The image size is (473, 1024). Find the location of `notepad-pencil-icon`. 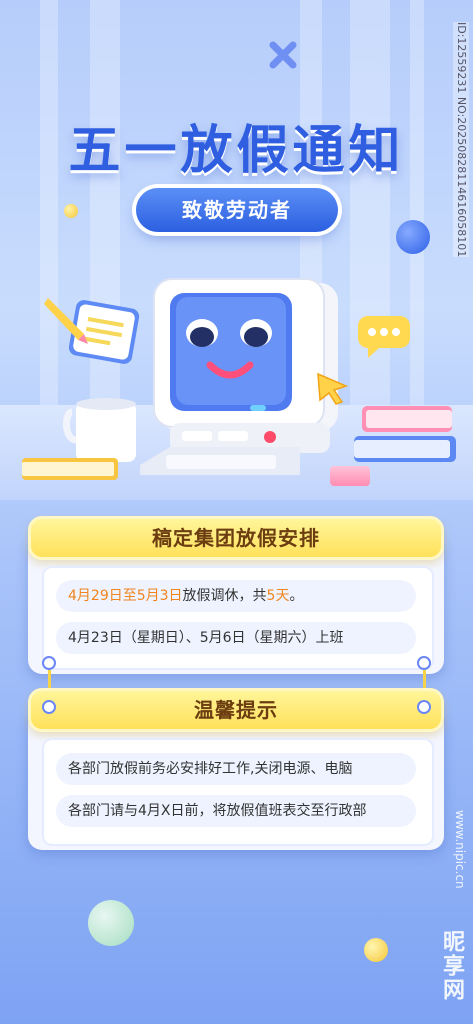

notepad-pencil-icon is located at coordinates (94, 330).